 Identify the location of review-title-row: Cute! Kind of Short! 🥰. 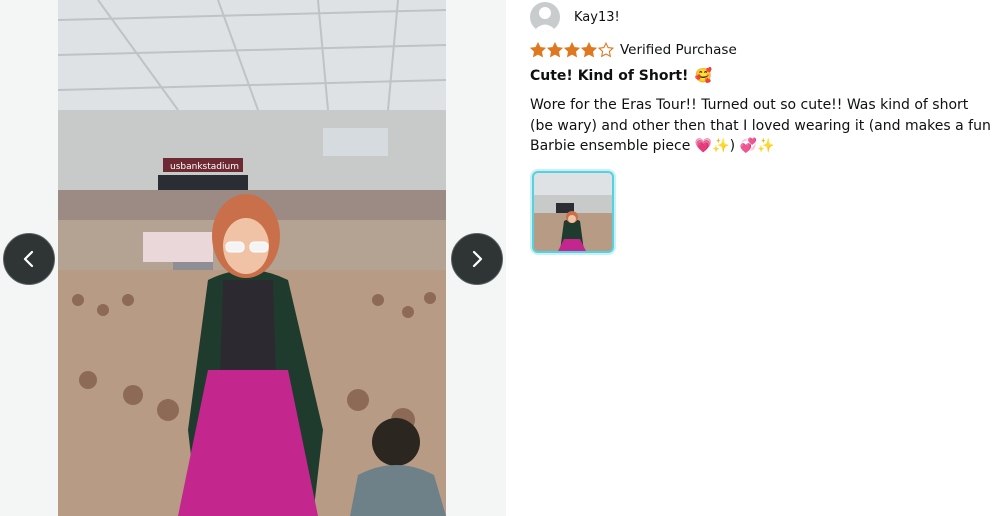
(621, 76).